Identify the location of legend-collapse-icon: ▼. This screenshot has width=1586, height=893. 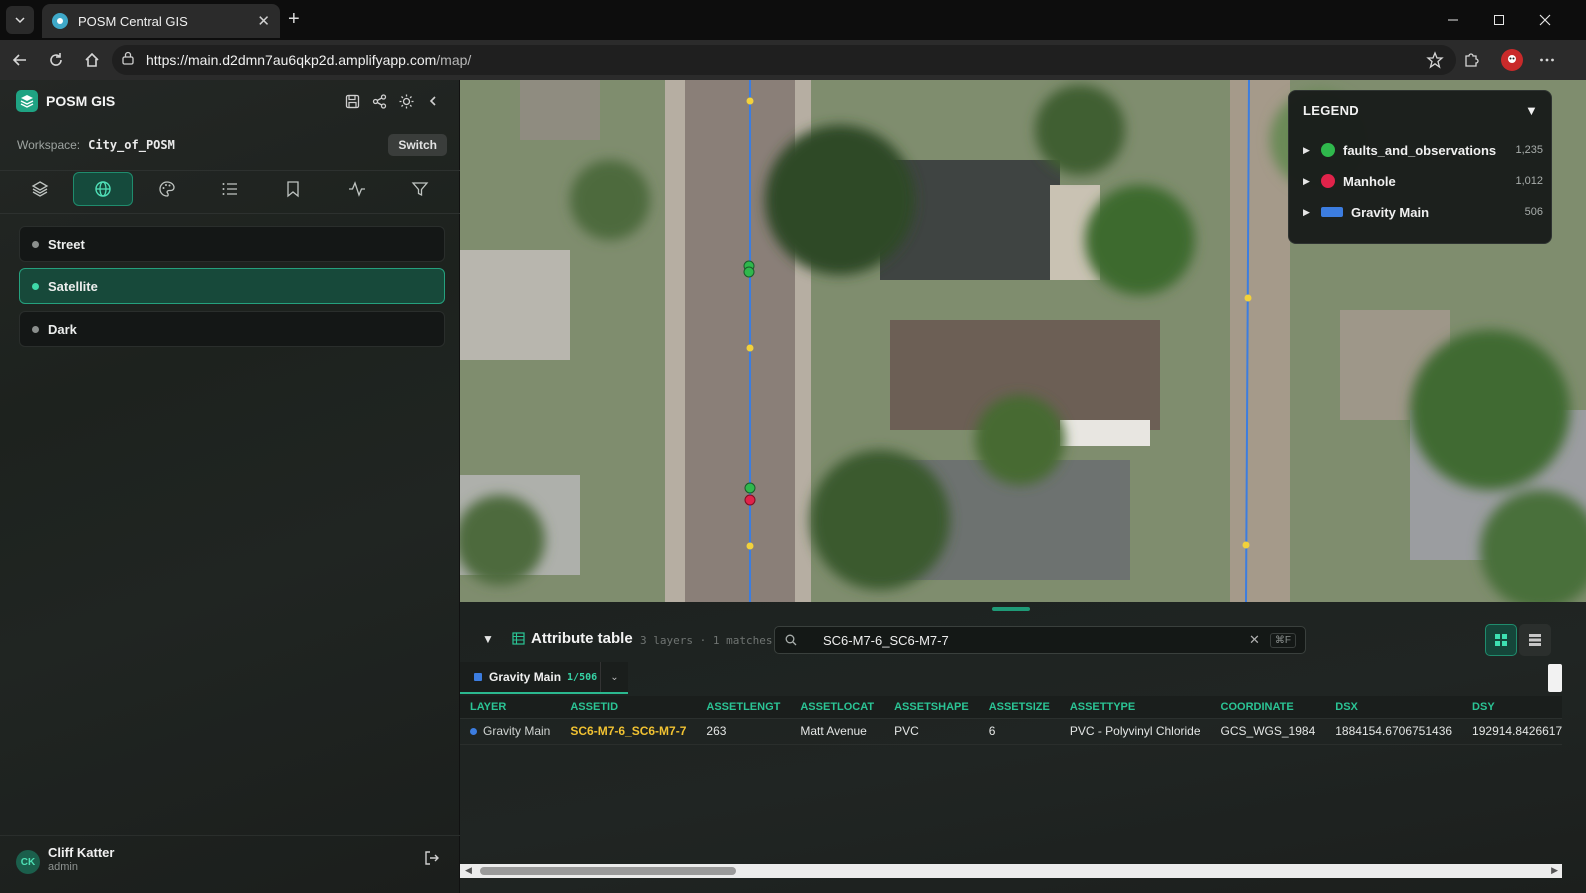
(1531, 110).